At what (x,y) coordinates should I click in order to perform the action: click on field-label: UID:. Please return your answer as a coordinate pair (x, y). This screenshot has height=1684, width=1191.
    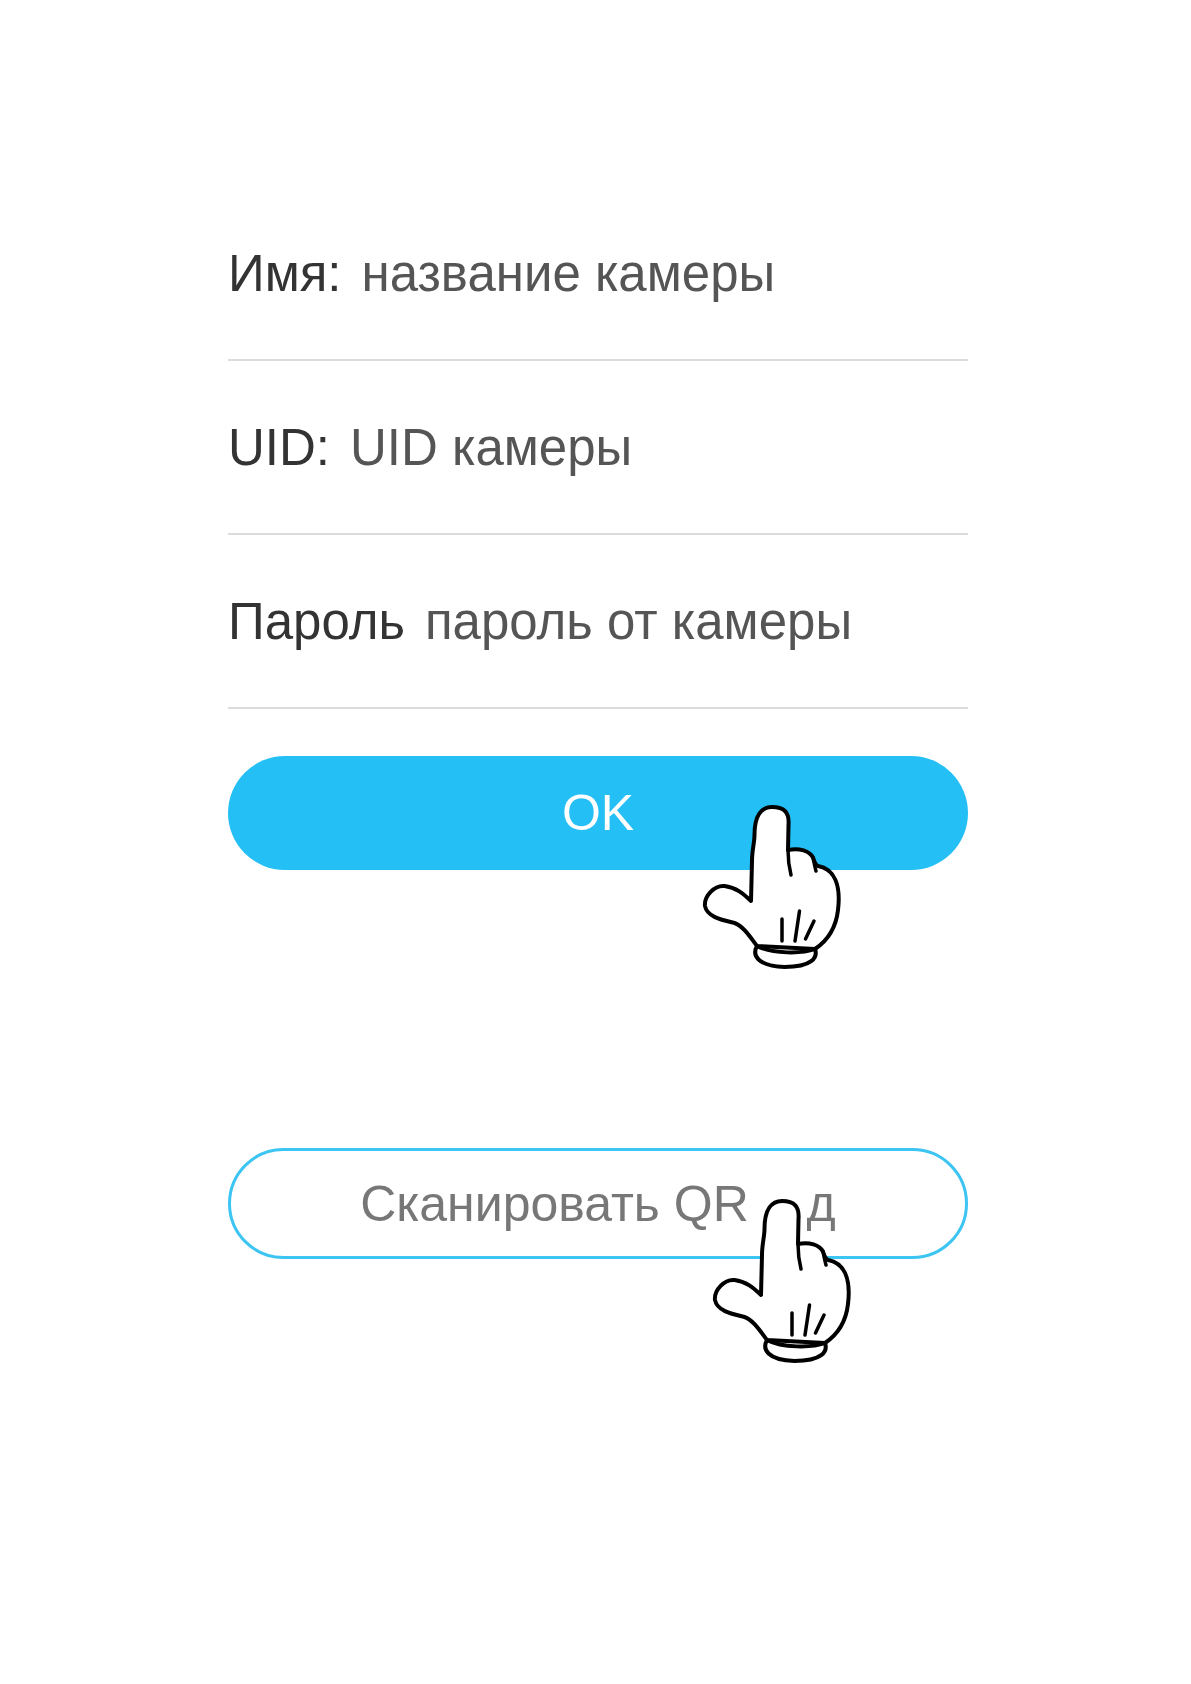
    Looking at the image, I should click on (279, 447).